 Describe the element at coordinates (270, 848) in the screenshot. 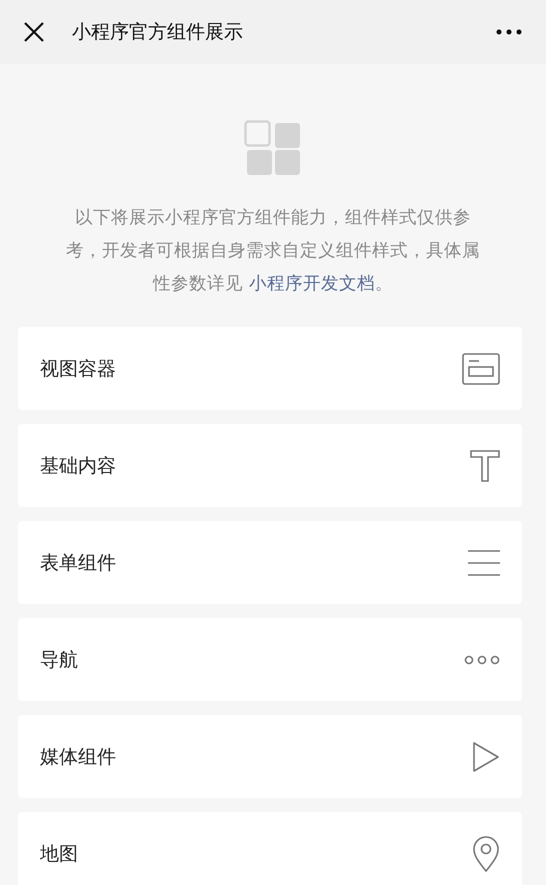

I see `category-card: 地图` at that location.